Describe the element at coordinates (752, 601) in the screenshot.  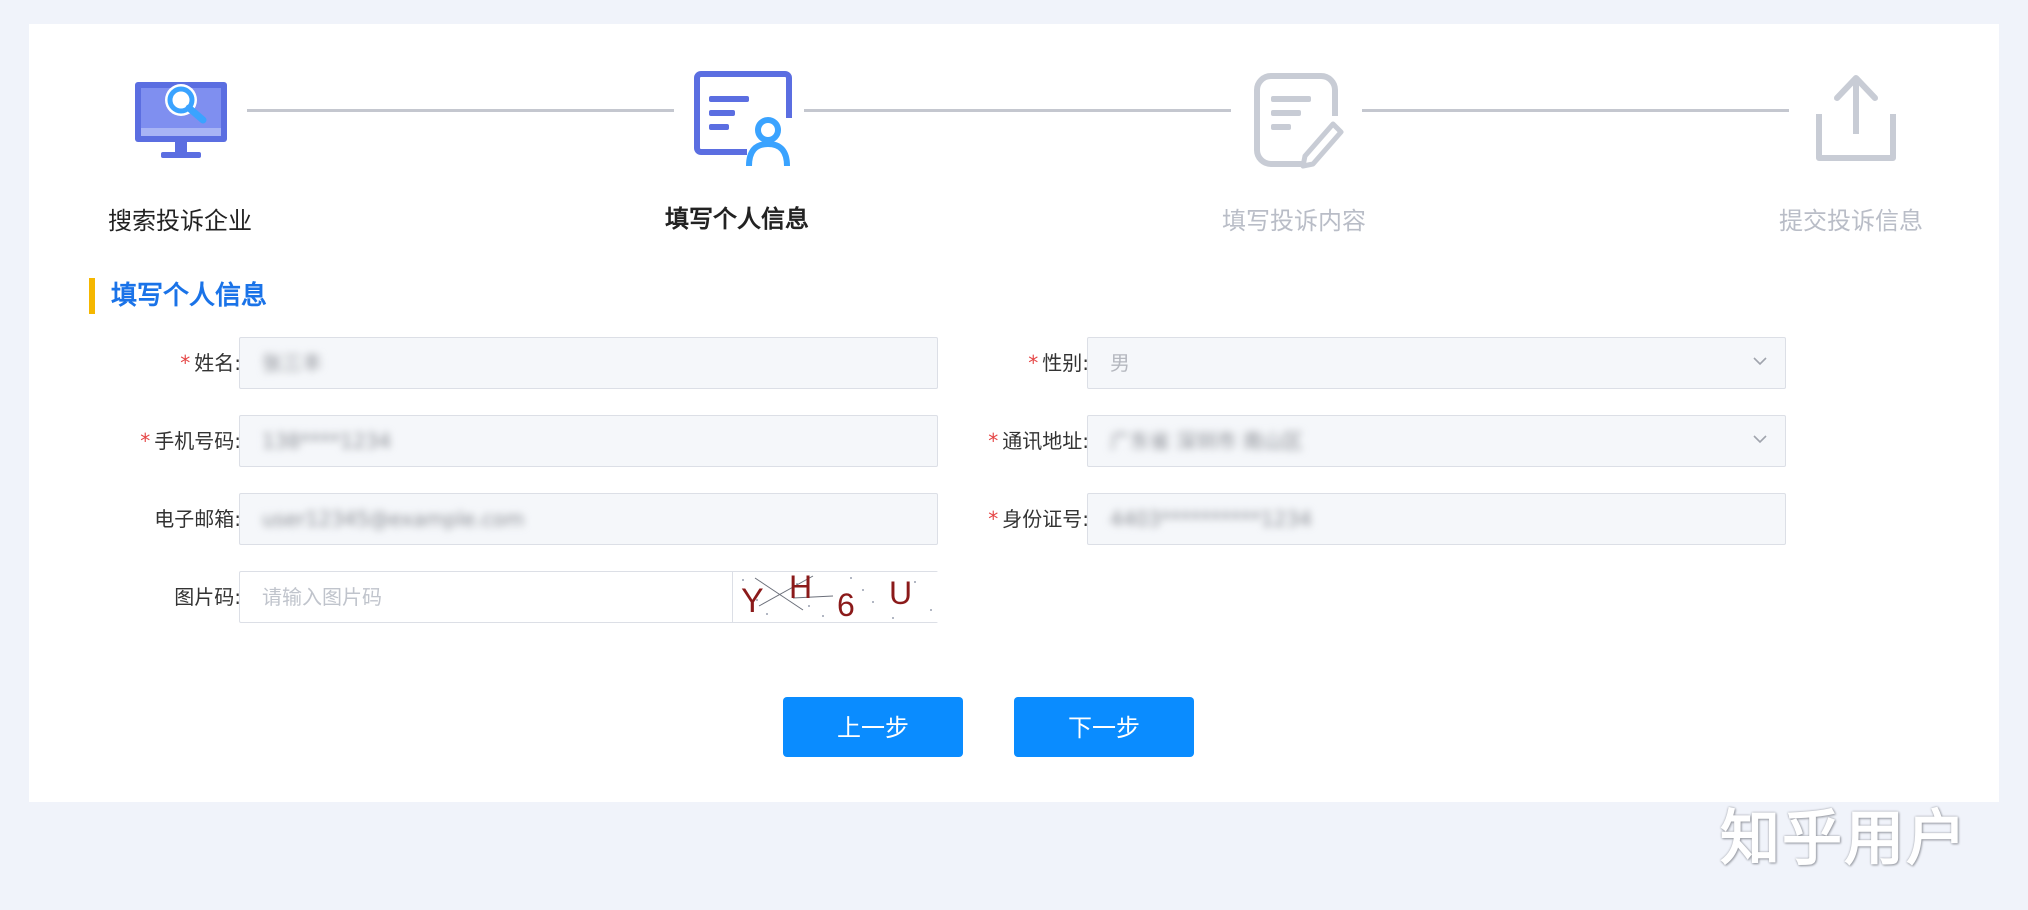
I see `captcha-char-1: Y` at that location.